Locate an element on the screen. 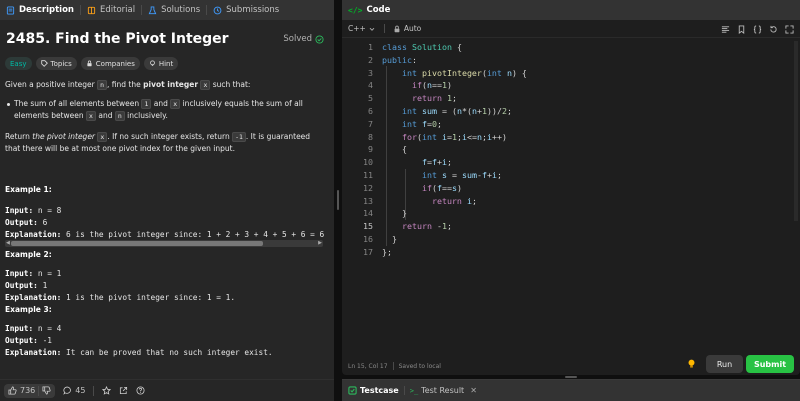  terminal-icon: >_ is located at coordinates (414, 390).